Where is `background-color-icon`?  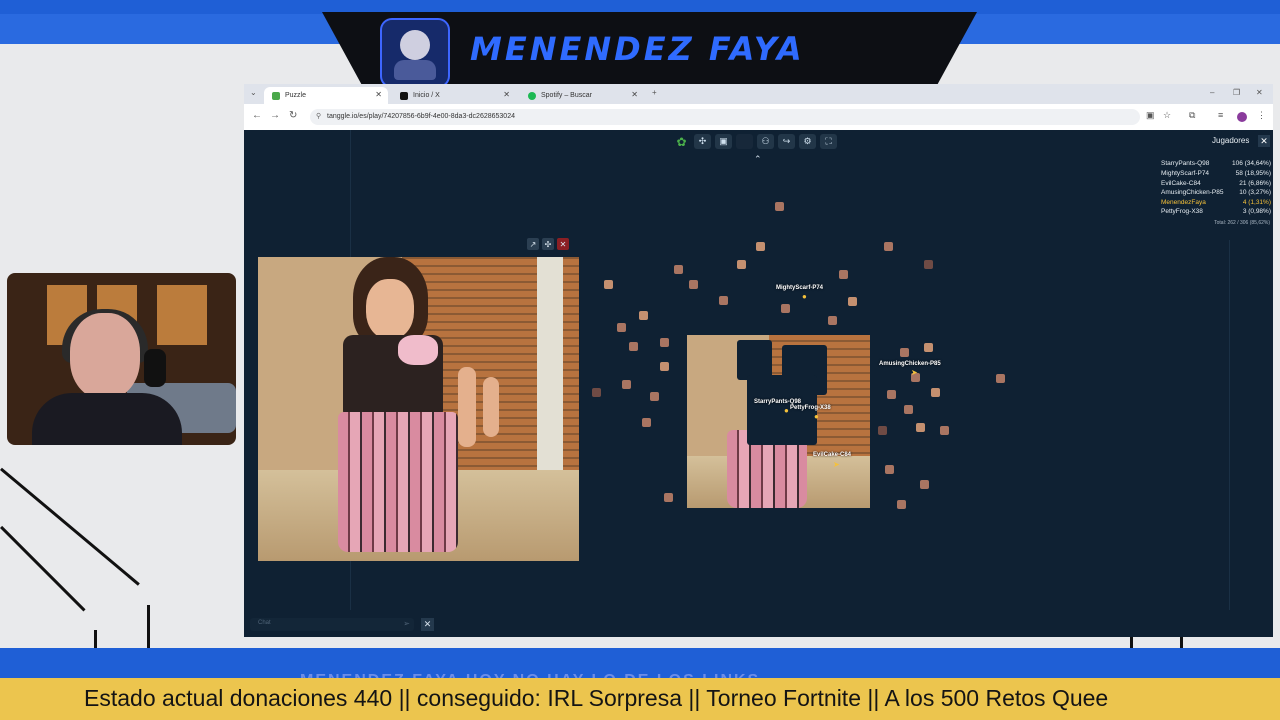
background-color-icon is located at coordinates (744, 141).